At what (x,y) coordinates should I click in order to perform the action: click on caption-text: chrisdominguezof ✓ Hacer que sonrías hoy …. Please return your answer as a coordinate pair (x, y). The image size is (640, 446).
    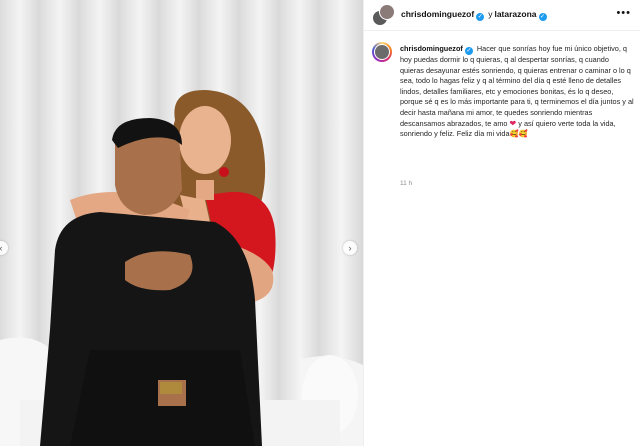
    Looking at the image, I should click on (517, 92).